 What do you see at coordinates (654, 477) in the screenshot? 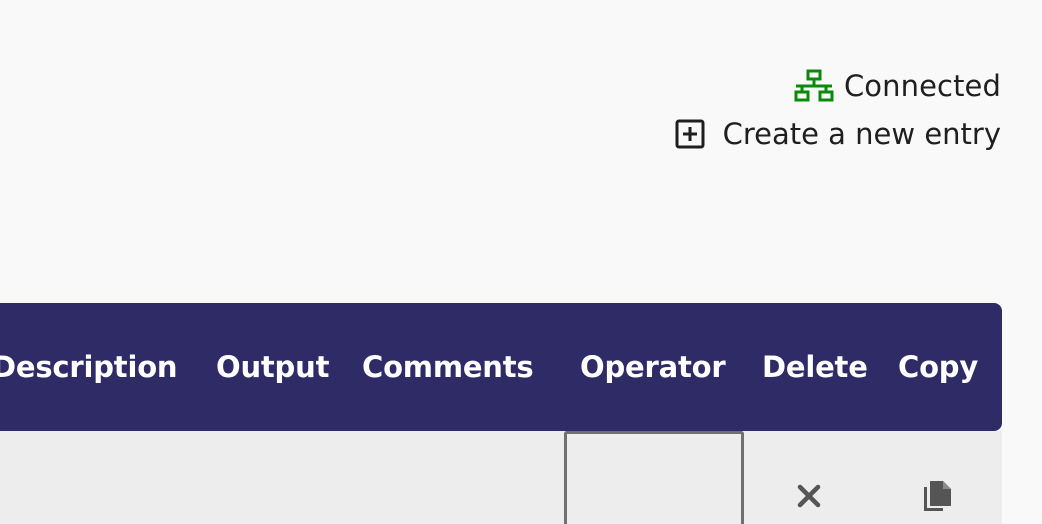
I see `operator-input` at bounding box center [654, 477].